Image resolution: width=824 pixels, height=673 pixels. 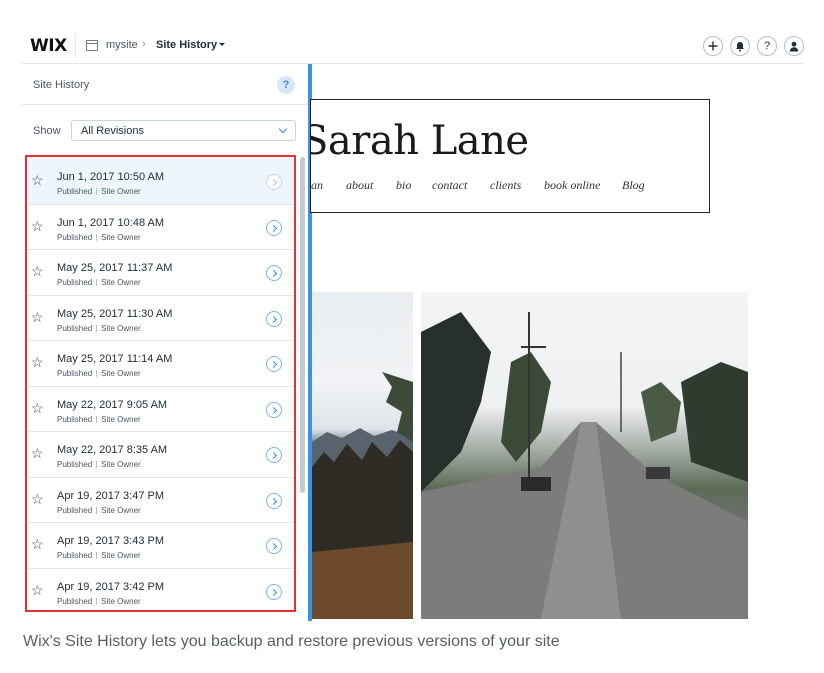 What do you see at coordinates (359, 185) in the screenshot?
I see `site-nav-item: about` at bounding box center [359, 185].